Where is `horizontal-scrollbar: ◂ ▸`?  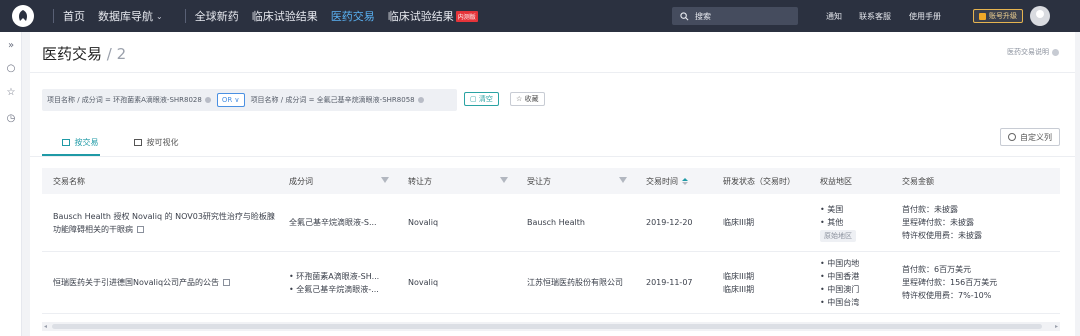
horizontal-scrollbar: ◂ ▸ is located at coordinates (551, 326).